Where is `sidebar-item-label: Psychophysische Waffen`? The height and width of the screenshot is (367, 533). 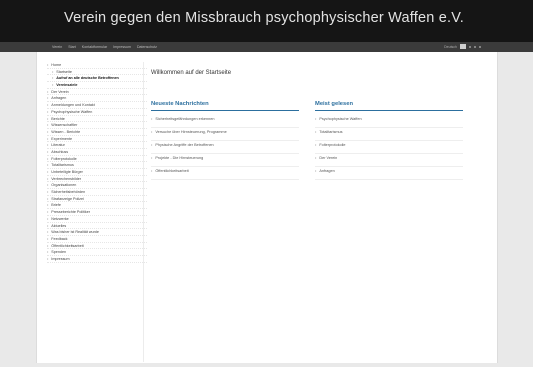
sidebar-item-label: Psychophysische Waffen is located at coordinates (72, 111).